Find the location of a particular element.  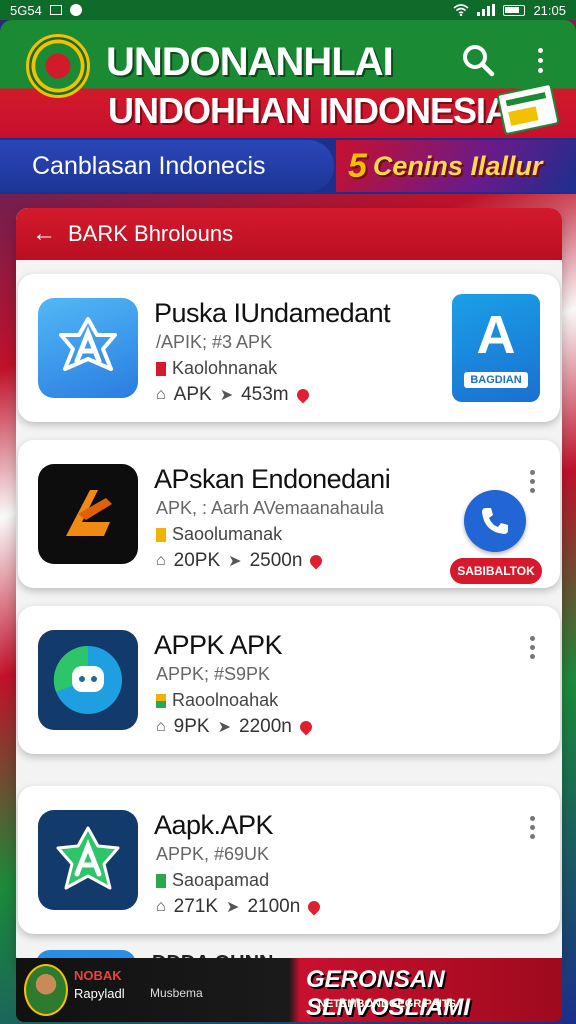

region-pill: Canblasan Indonecis is located at coordinates (167, 166).